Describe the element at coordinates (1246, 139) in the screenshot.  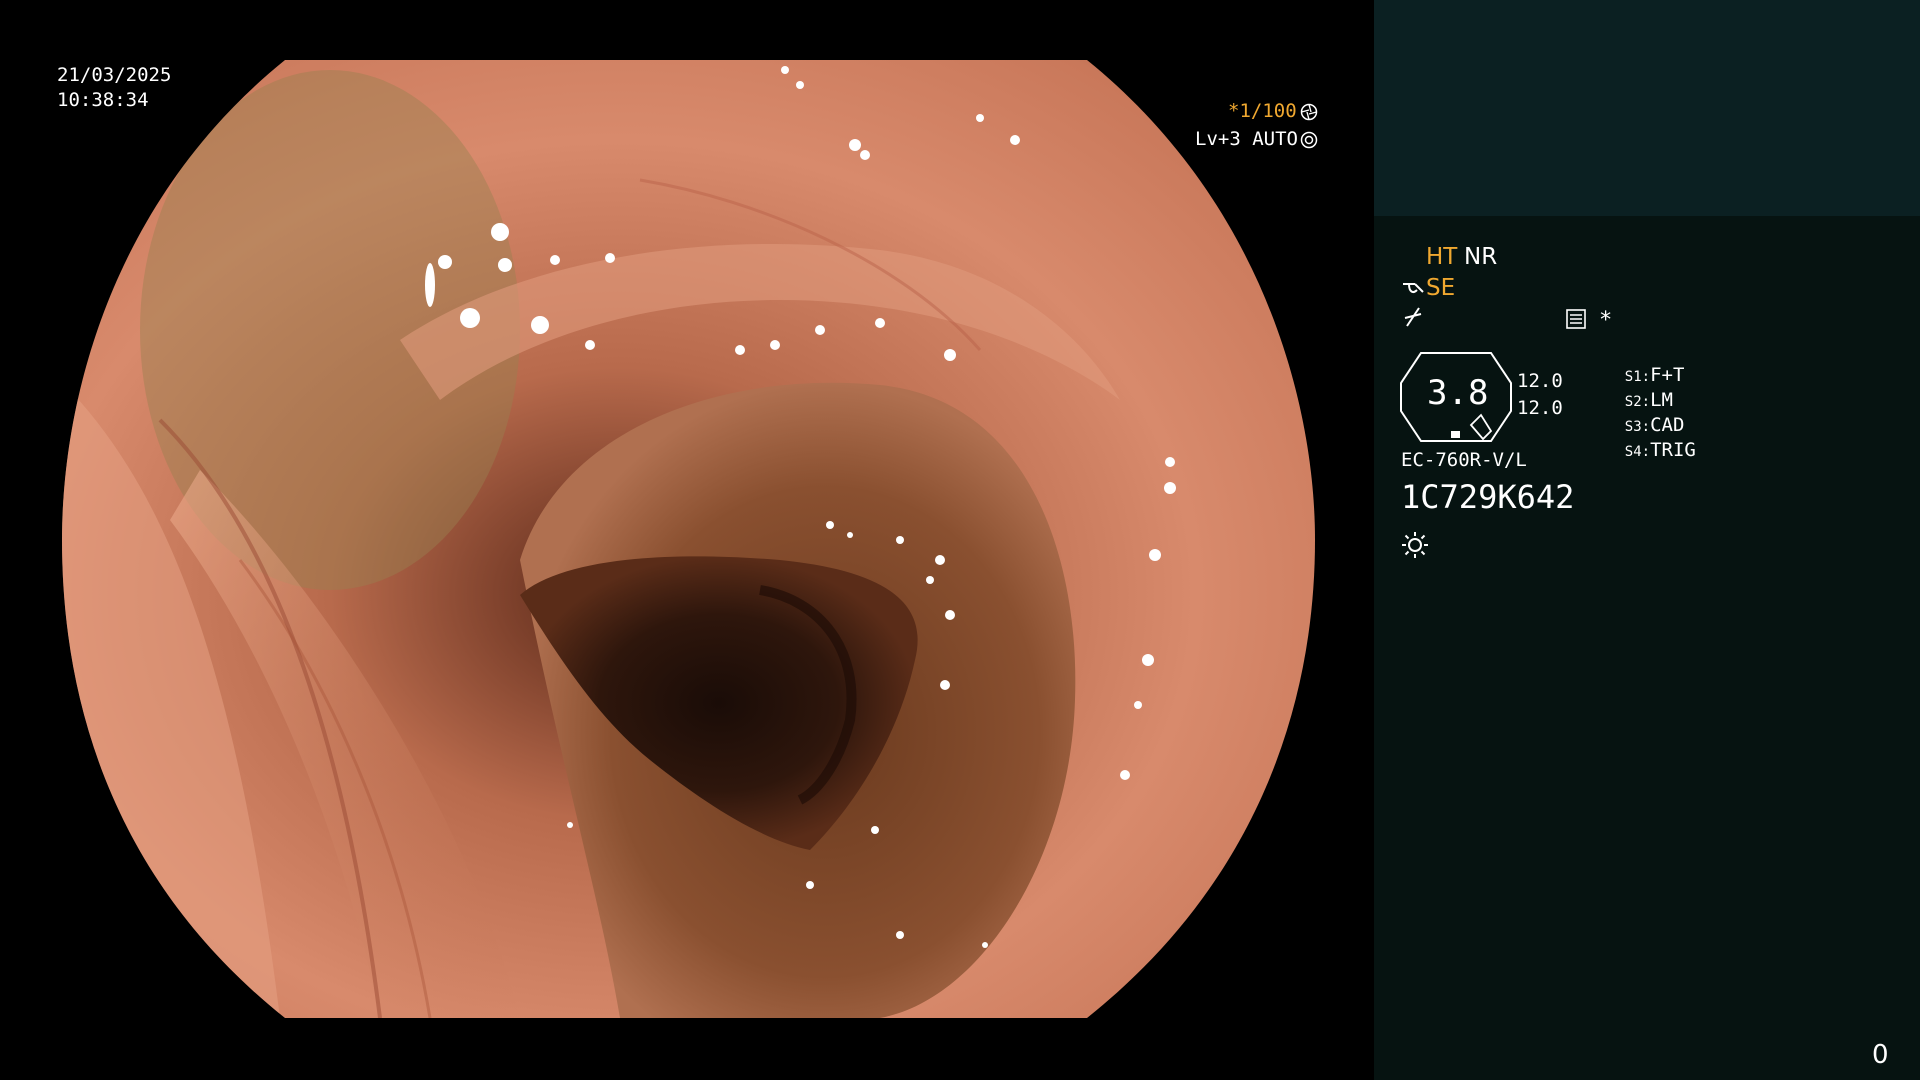
I see `level-label: Lv+3 AUTO` at that location.